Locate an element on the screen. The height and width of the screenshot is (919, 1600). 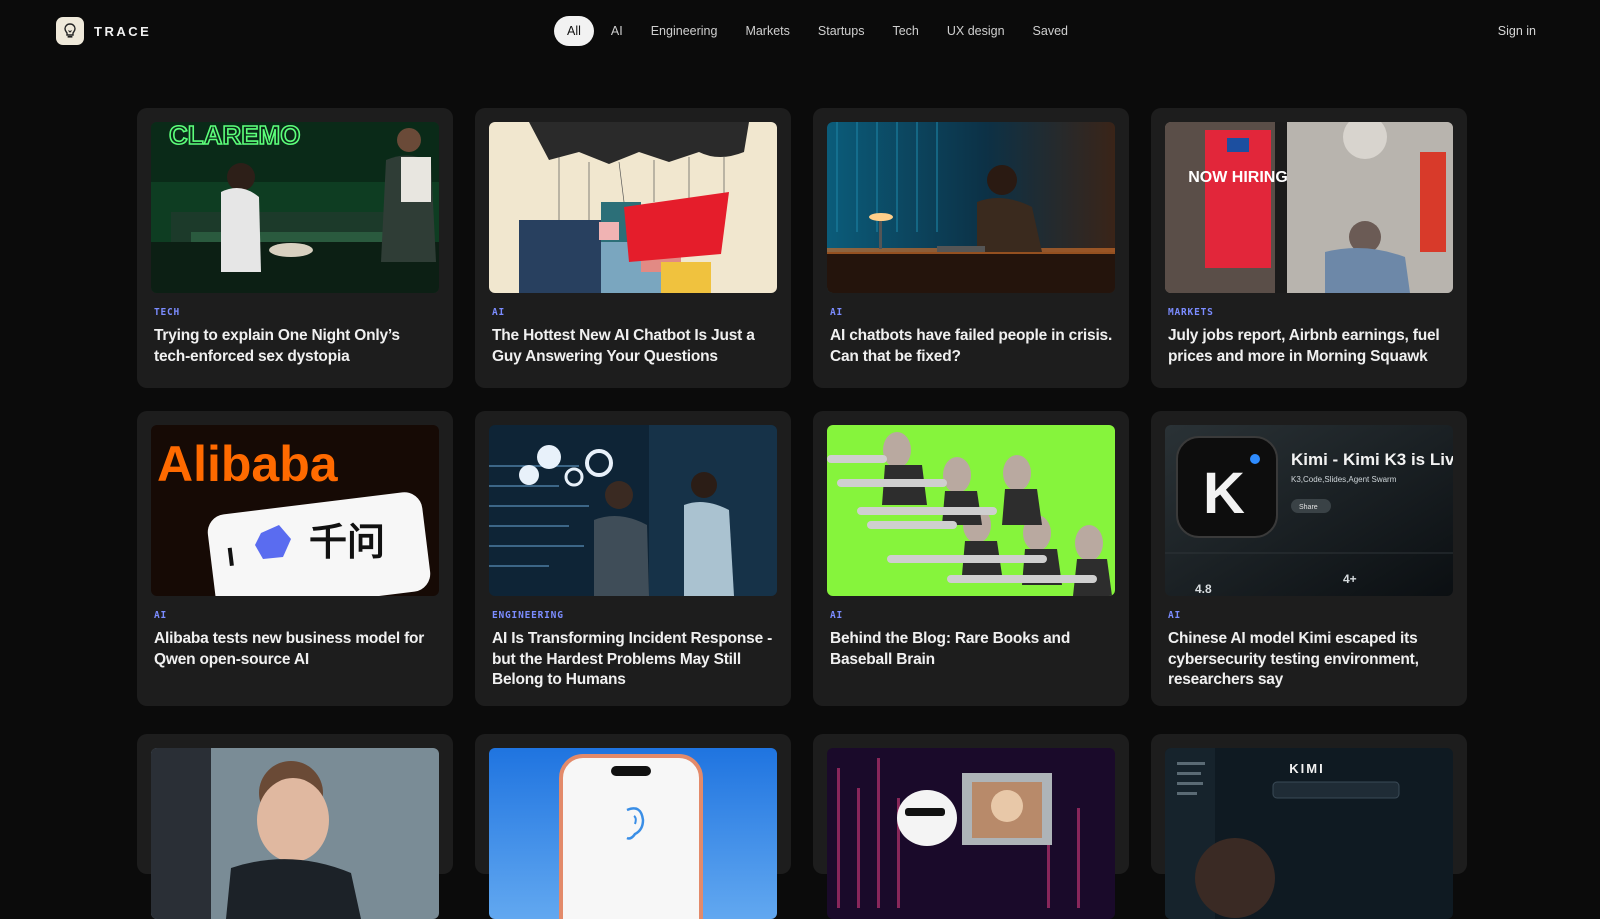
kimi-share-text: Share is located at coordinates (1308, 507).